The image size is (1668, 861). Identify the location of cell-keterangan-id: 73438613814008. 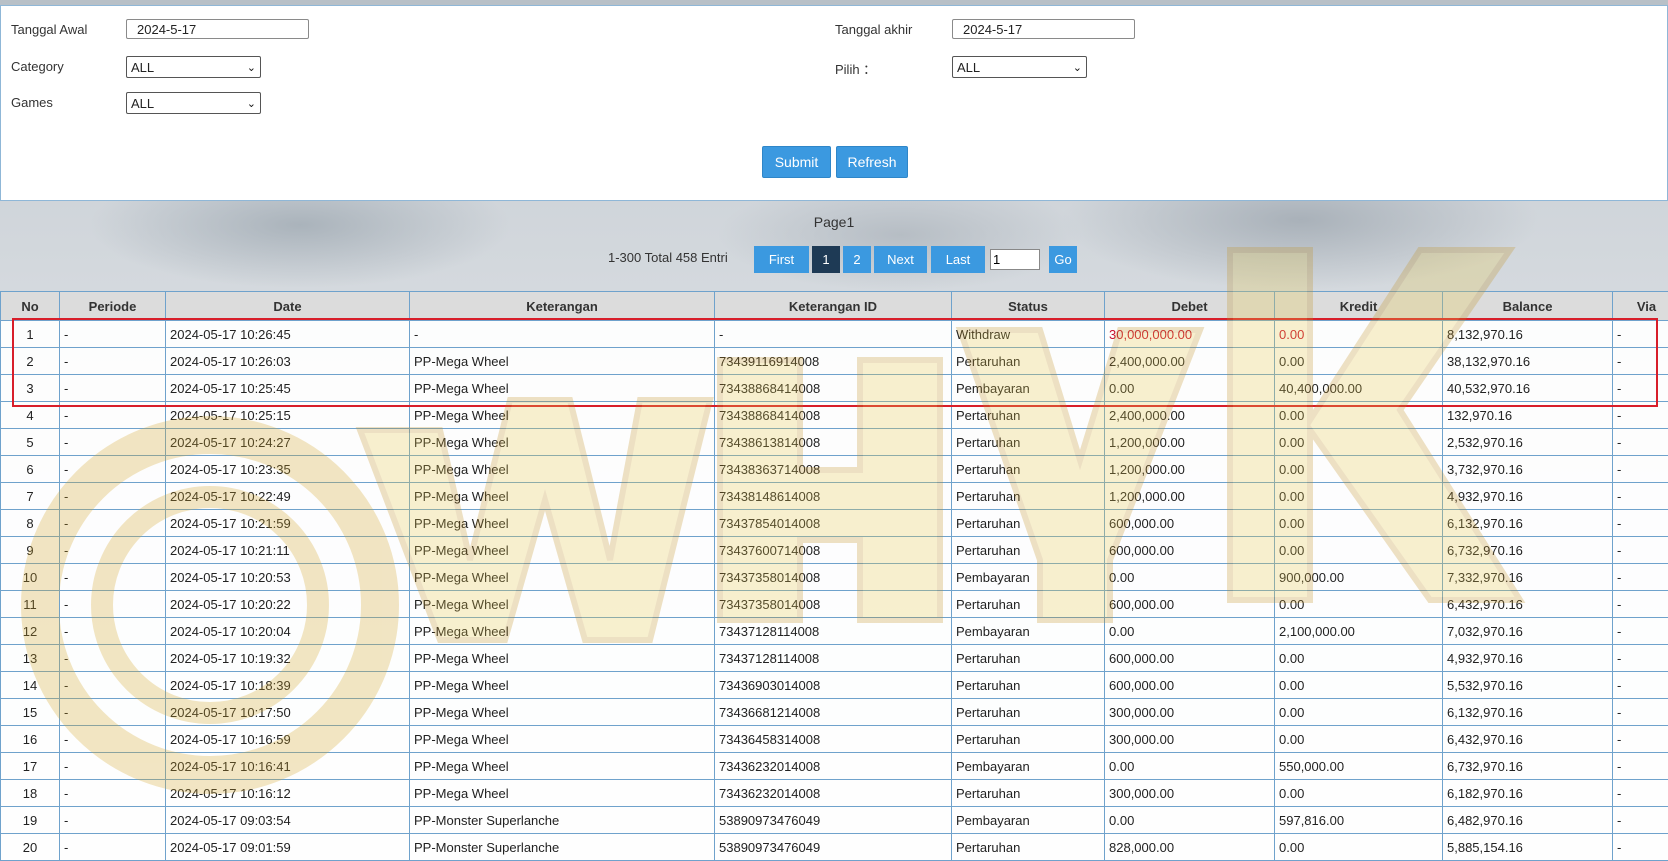
(833, 442).